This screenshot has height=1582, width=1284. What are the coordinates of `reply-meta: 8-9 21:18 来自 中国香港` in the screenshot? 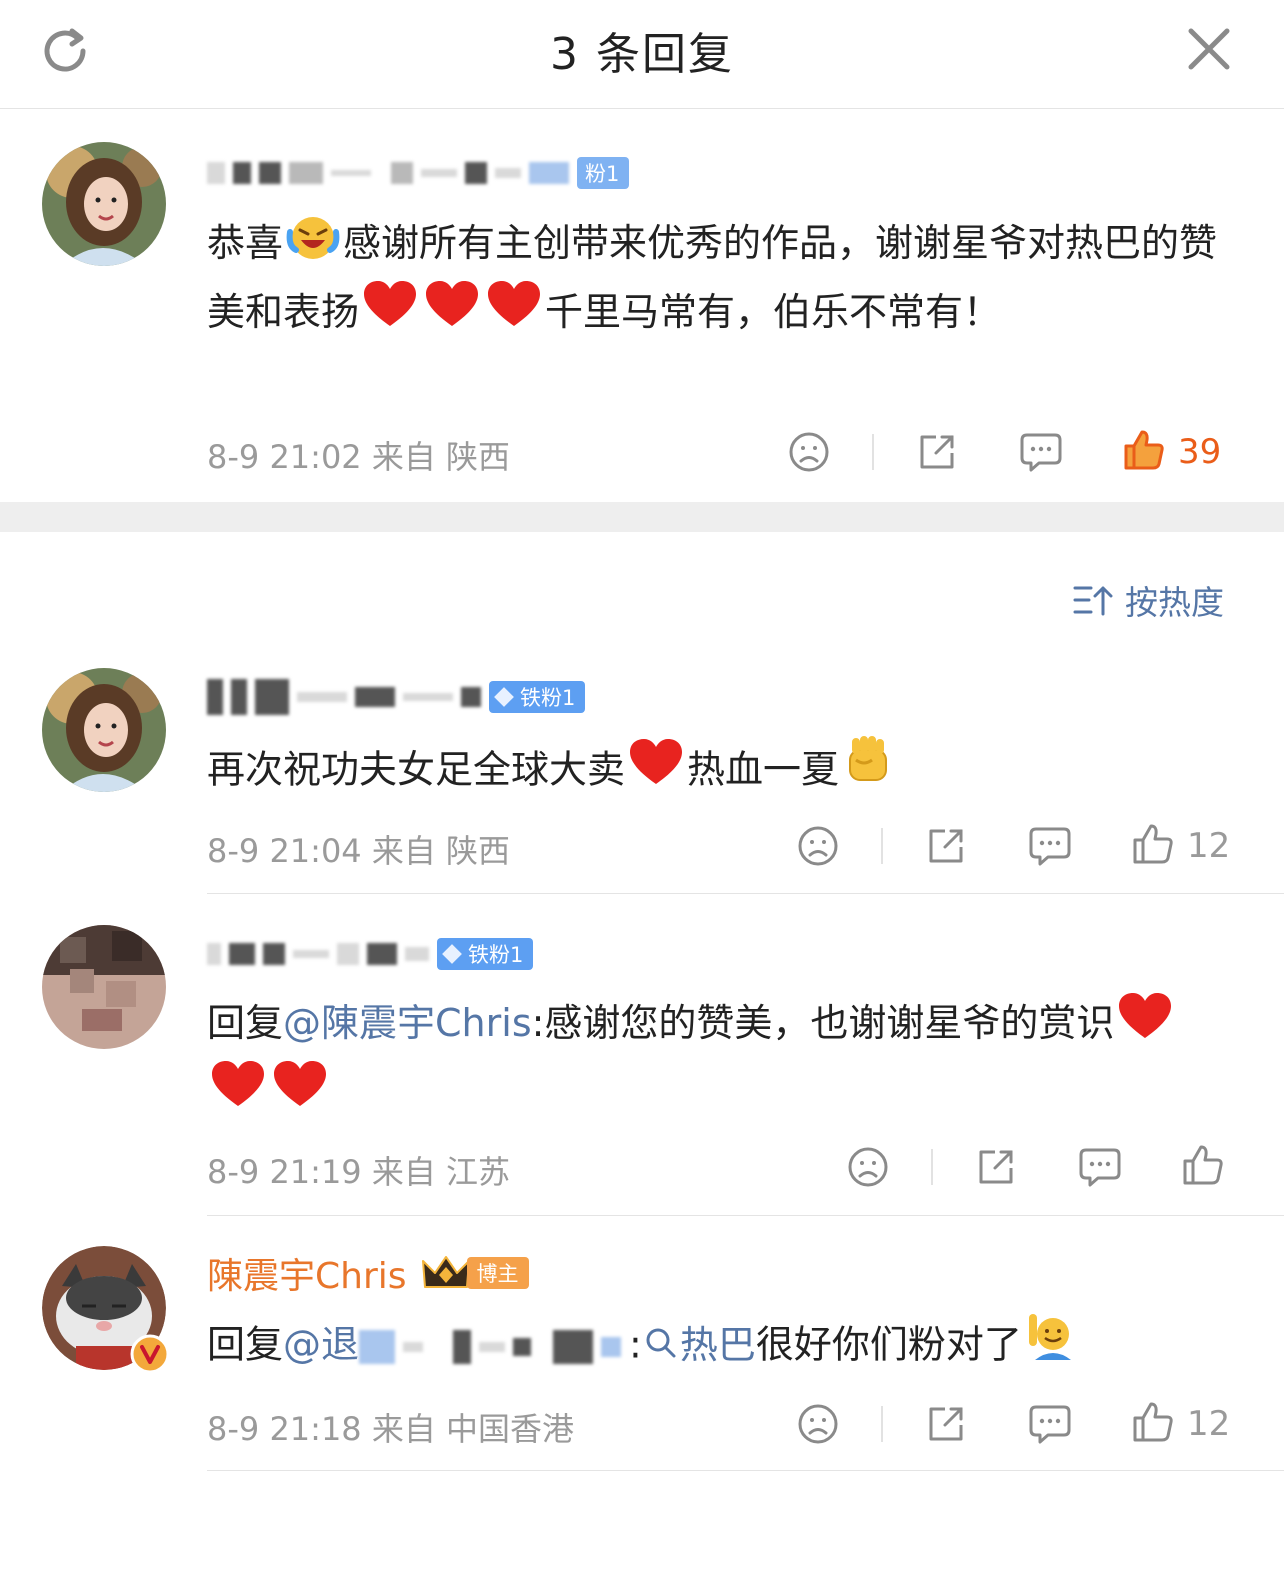 It's located at (391, 1429).